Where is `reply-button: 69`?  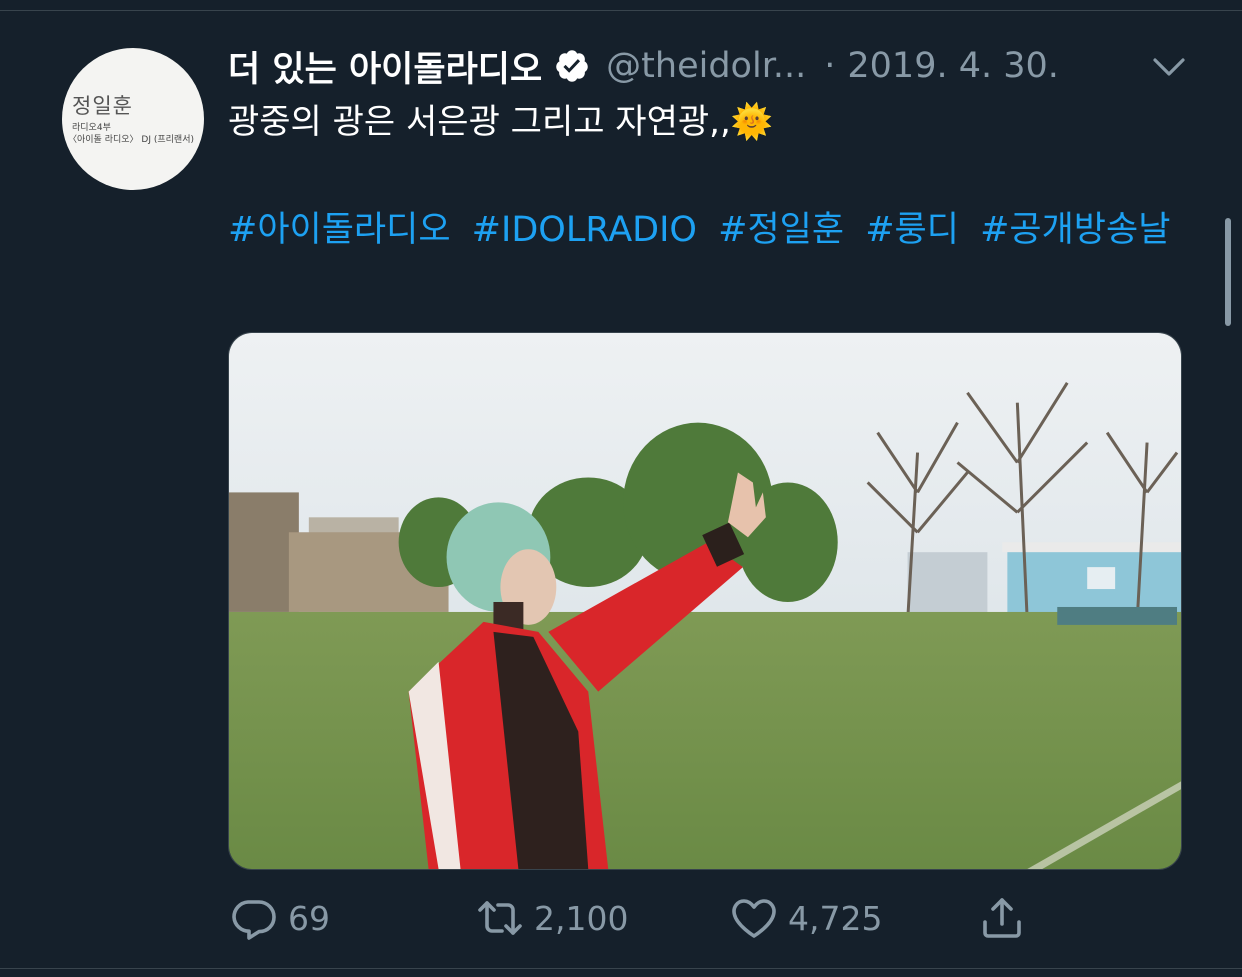
reply-button: 69 is located at coordinates (280, 918).